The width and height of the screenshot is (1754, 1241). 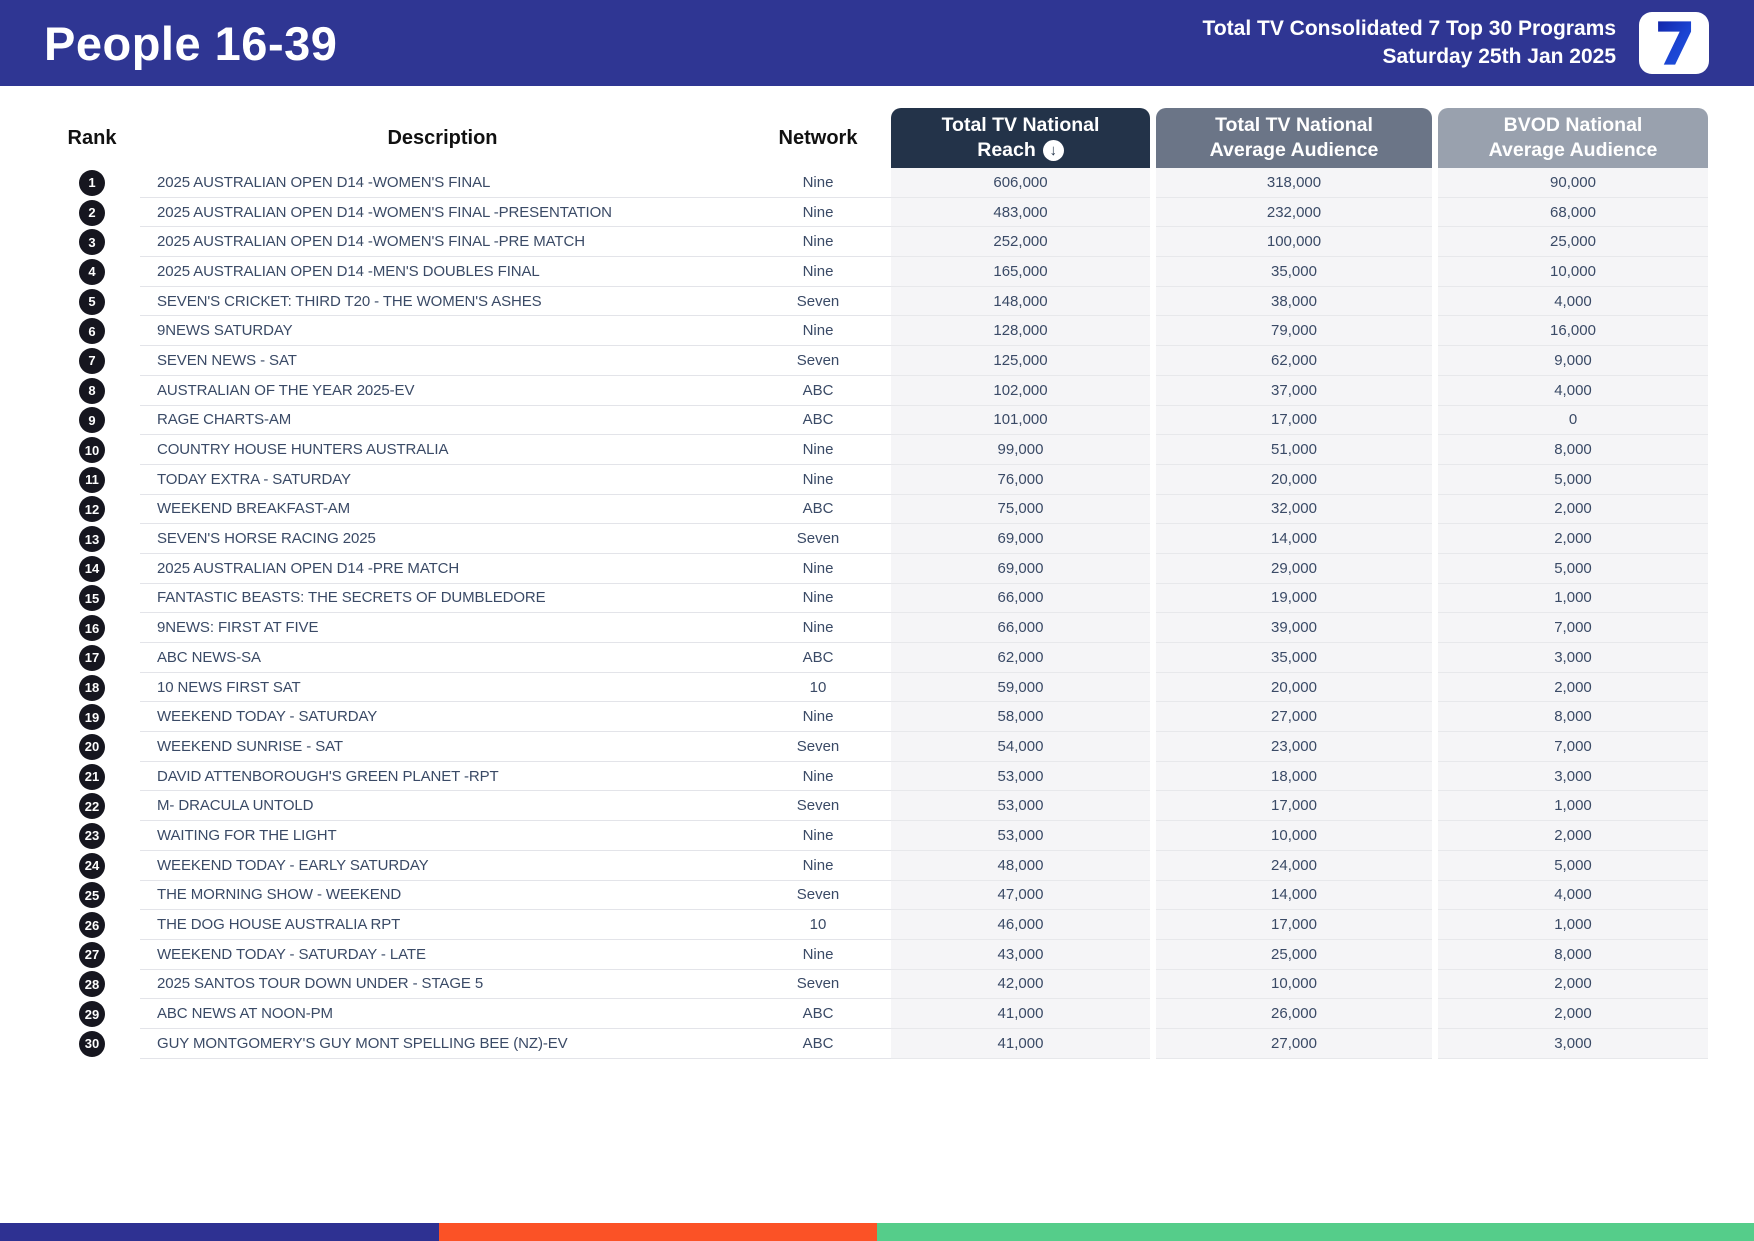 I want to click on rank-badge: 10, so click(x=92, y=450).